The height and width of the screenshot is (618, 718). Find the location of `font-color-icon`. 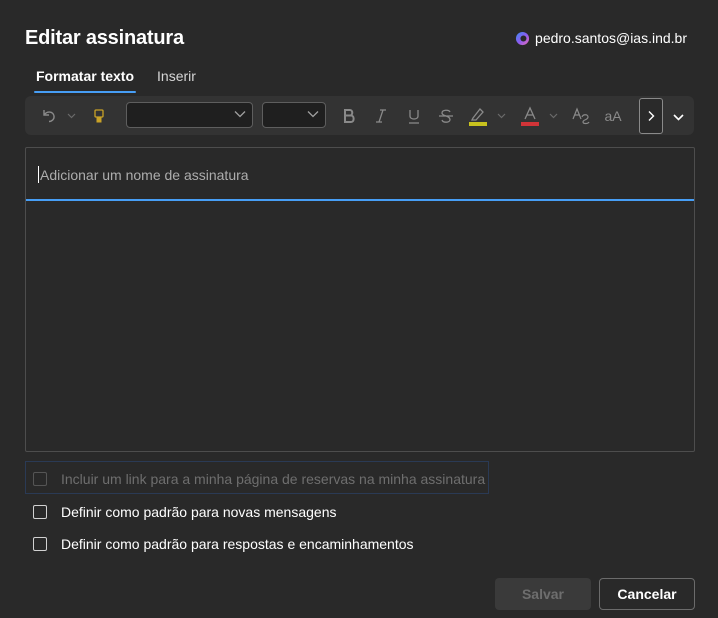

font-color-icon is located at coordinates (530, 116).